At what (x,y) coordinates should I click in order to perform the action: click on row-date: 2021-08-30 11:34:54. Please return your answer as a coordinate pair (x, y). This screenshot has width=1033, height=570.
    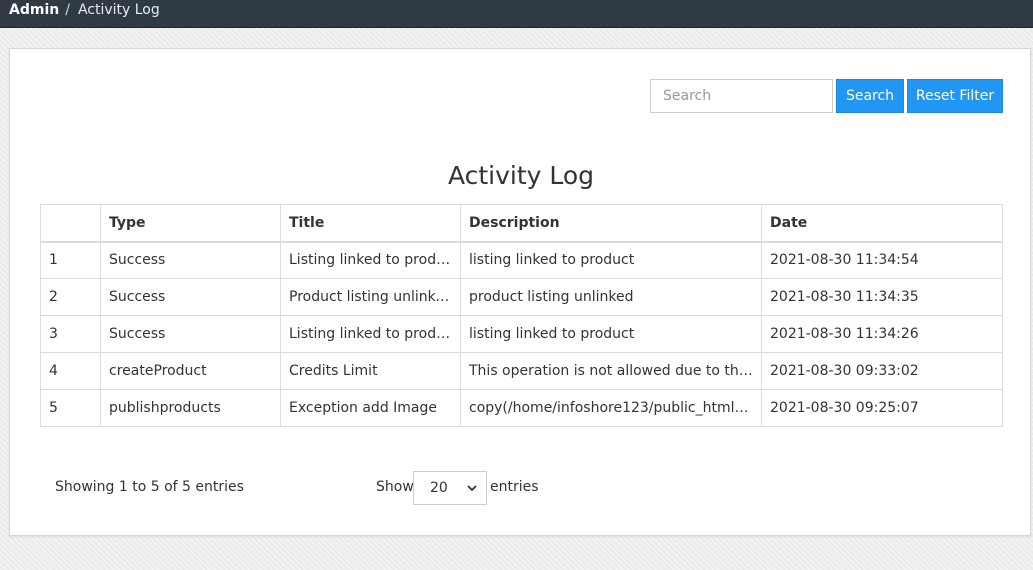
    Looking at the image, I should click on (882, 260).